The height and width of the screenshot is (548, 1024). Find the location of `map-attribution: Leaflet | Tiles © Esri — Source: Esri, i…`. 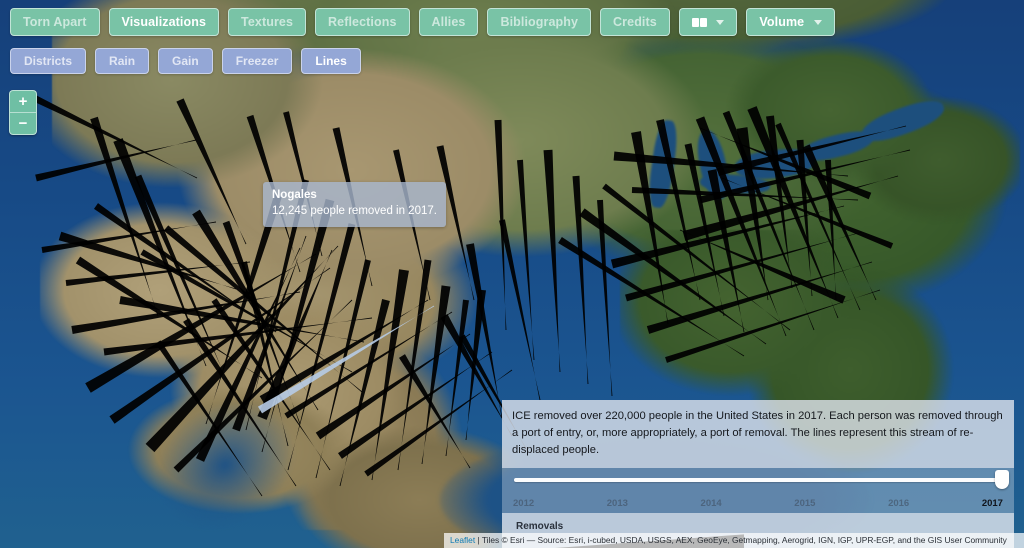

map-attribution: Leaflet | Tiles © Esri — Source: Esri, i… is located at coordinates (734, 540).